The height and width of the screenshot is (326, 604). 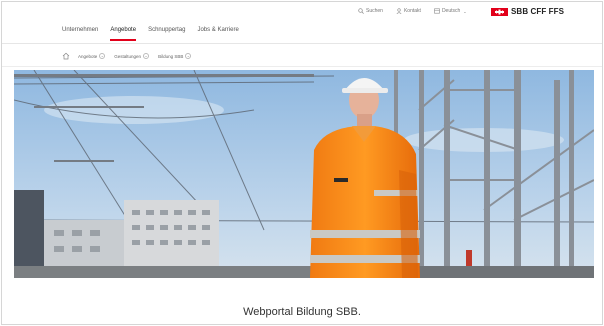 I want to click on nav-item-jobs-karriere: Jobs & Karriere, so click(x=217, y=34).